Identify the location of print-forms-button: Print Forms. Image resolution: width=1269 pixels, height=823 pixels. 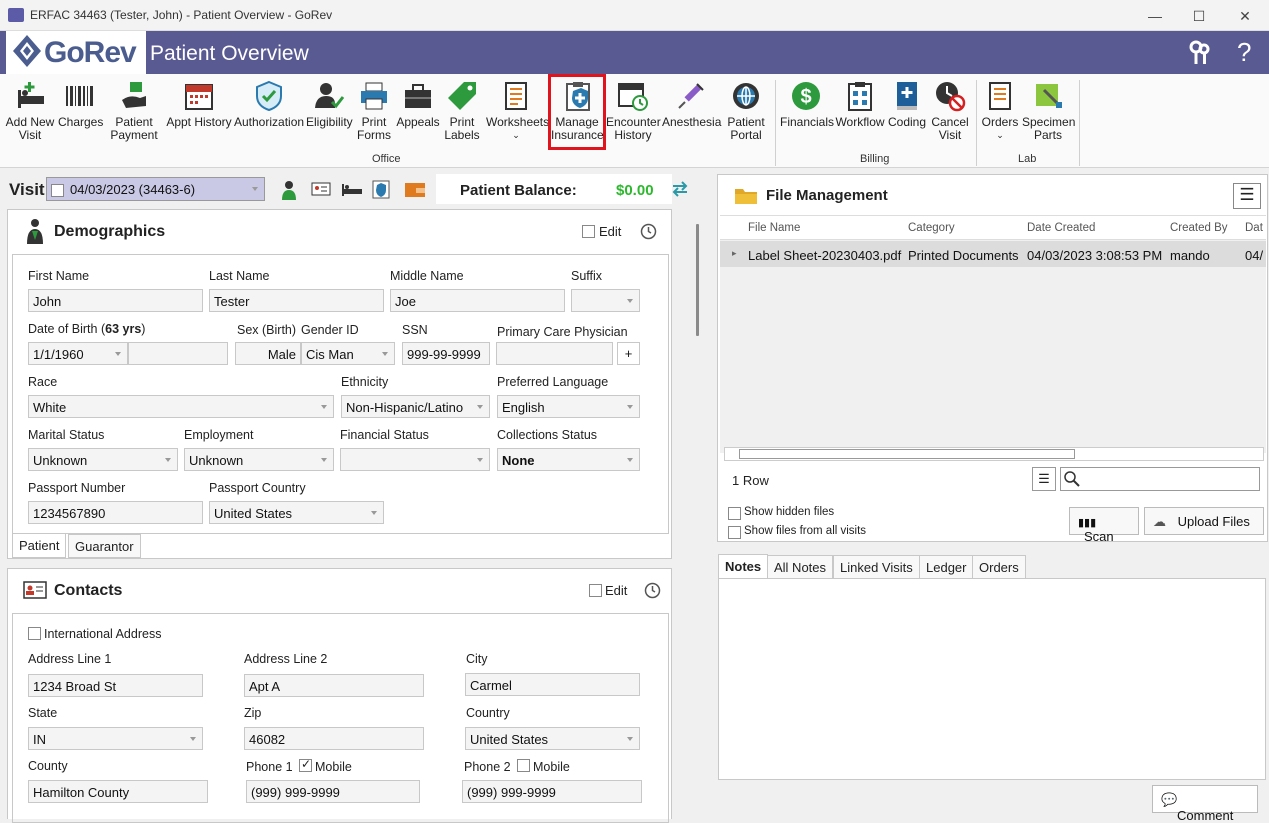
(374, 111).